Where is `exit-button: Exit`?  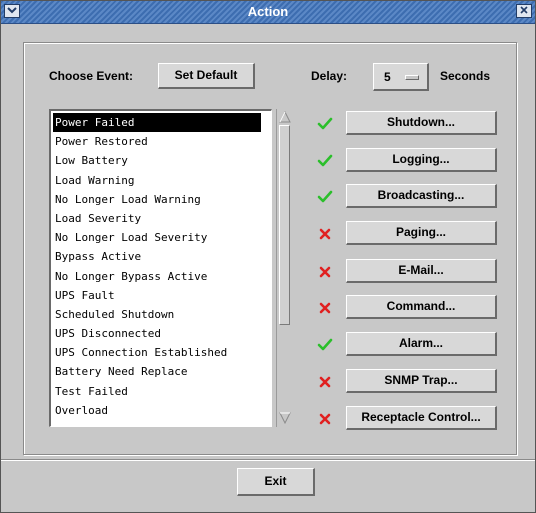 exit-button: Exit is located at coordinates (276, 482).